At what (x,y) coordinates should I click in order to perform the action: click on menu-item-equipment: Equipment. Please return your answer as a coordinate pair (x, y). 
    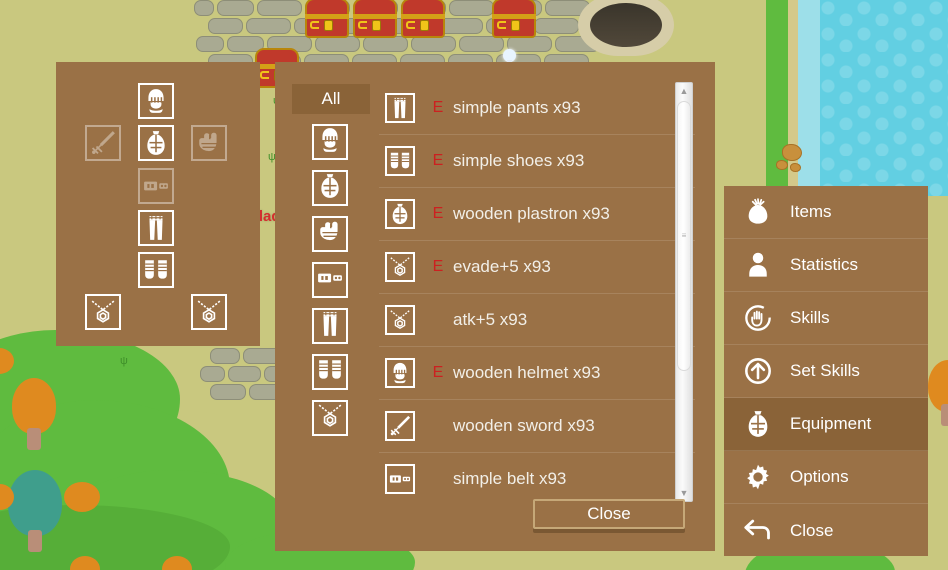
    Looking at the image, I should click on (826, 424).